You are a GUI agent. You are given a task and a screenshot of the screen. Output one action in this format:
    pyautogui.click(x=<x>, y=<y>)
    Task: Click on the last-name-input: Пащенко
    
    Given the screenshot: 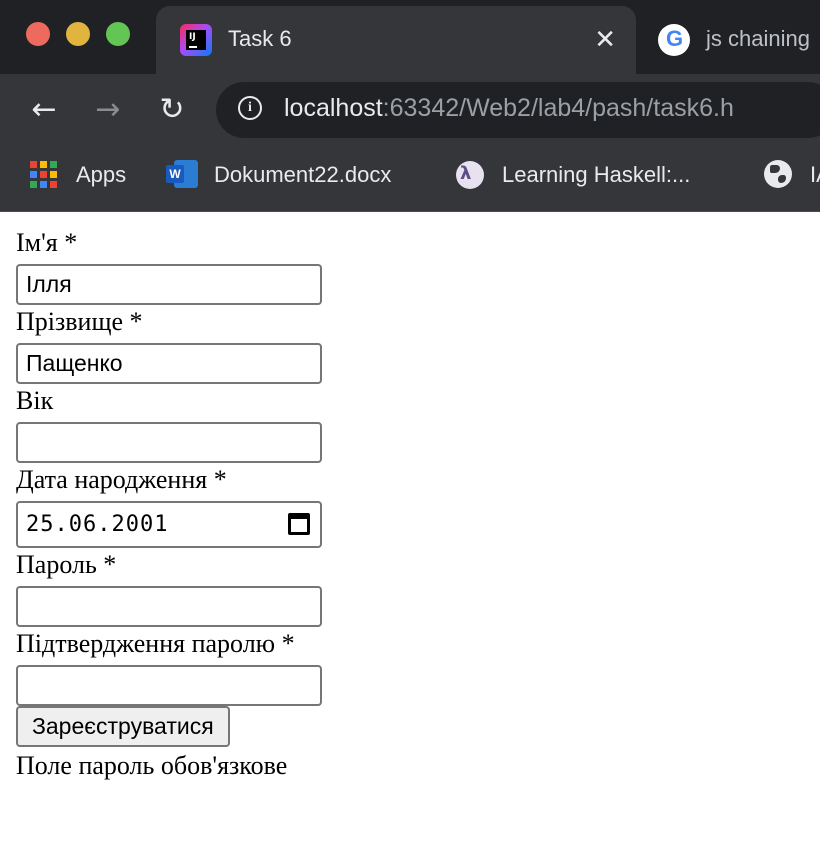 What is the action you would take?
    pyautogui.click(x=169, y=363)
    